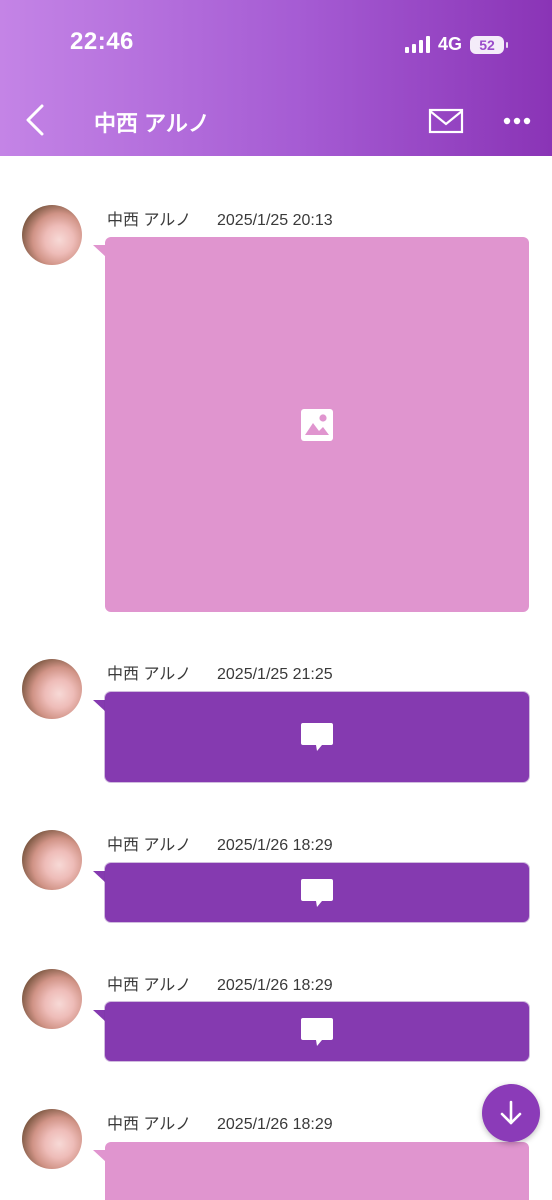 This screenshot has width=552, height=1200. What do you see at coordinates (317, 1171) in the screenshot?
I see `image-message-bubble` at bounding box center [317, 1171].